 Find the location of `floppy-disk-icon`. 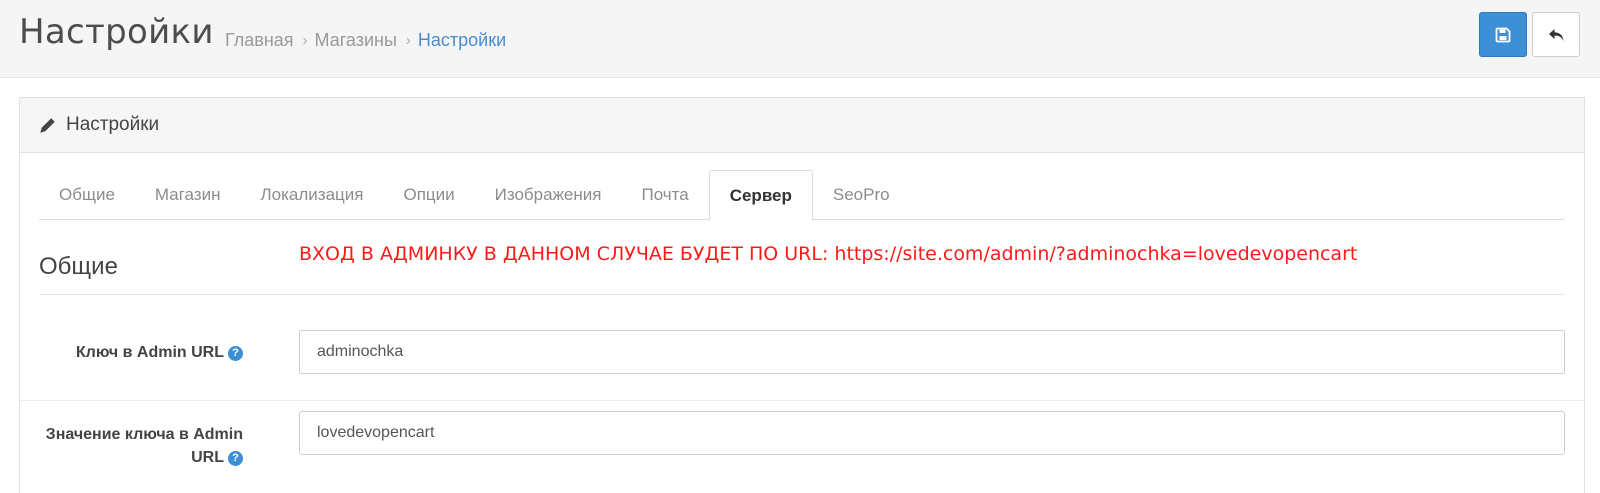

floppy-disk-icon is located at coordinates (1503, 34).